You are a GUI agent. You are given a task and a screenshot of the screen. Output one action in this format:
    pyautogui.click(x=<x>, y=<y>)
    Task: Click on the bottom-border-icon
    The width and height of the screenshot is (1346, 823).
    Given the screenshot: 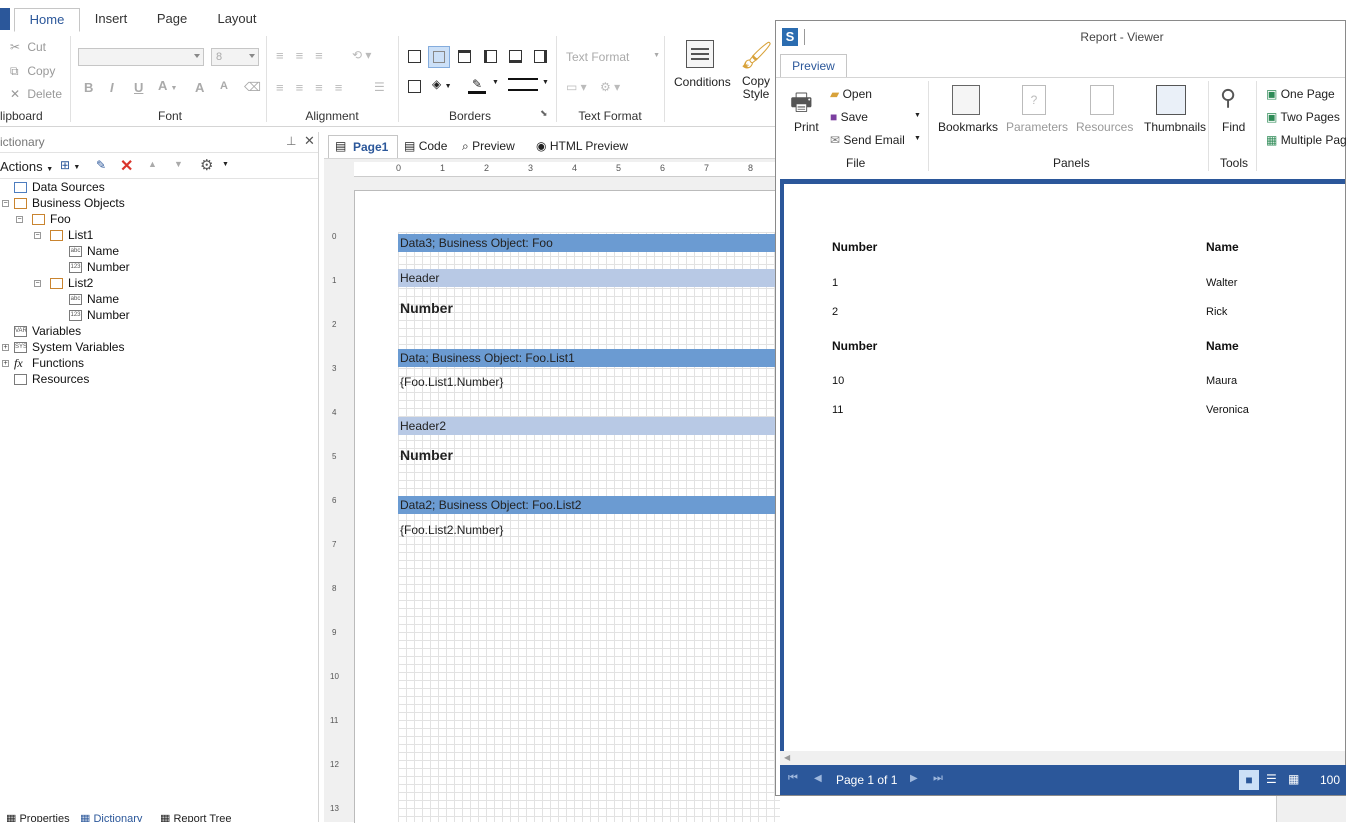 What is the action you would take?
    pyautogui.click(x=515, y=56)
    